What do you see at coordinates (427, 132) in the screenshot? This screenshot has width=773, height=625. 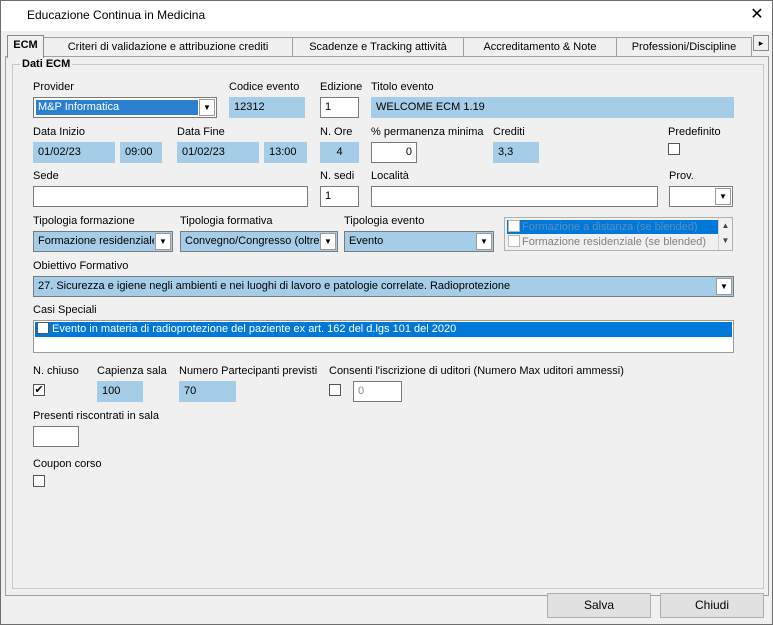 I see `permanenza-label: % permanenza minima` at bounding box center [427, 132].